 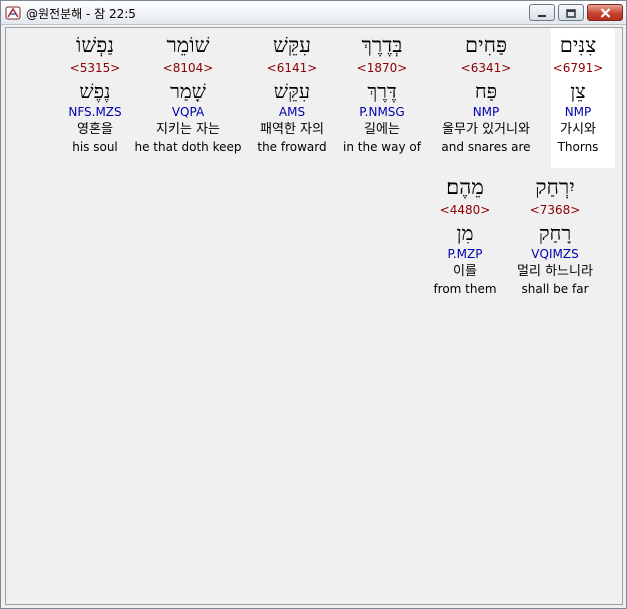 I want to click on lexical-form: נֶפֶשׁ, so click(x=95, y=91).